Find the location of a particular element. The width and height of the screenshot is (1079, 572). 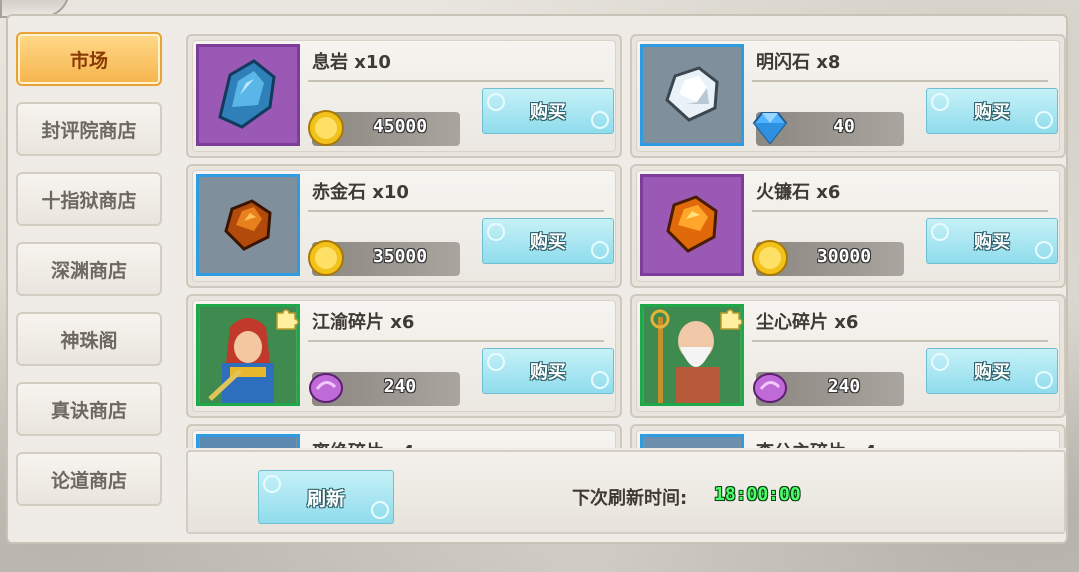

side-tab-label: 论道商店 is located at coordinates (88, 480).